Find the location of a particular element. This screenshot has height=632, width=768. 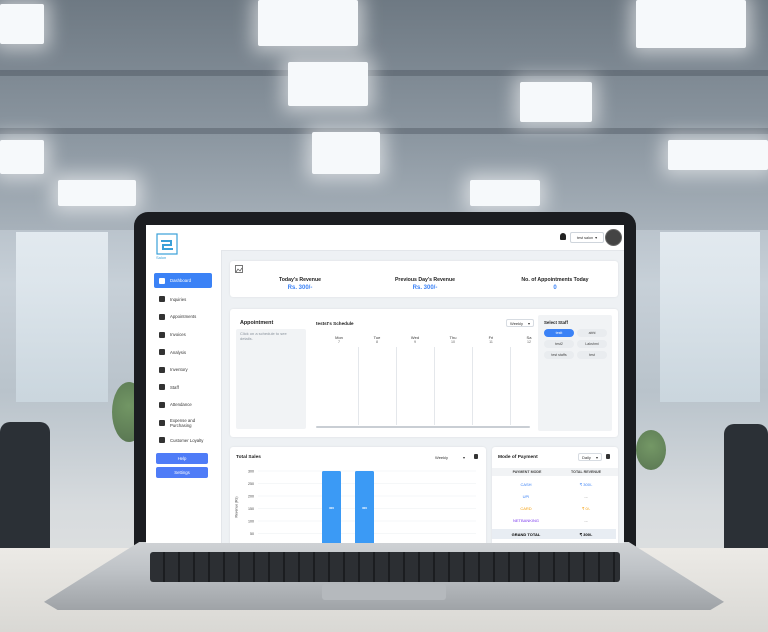

stat-value: Rs. 300/- is located at coordinates (300, 288).